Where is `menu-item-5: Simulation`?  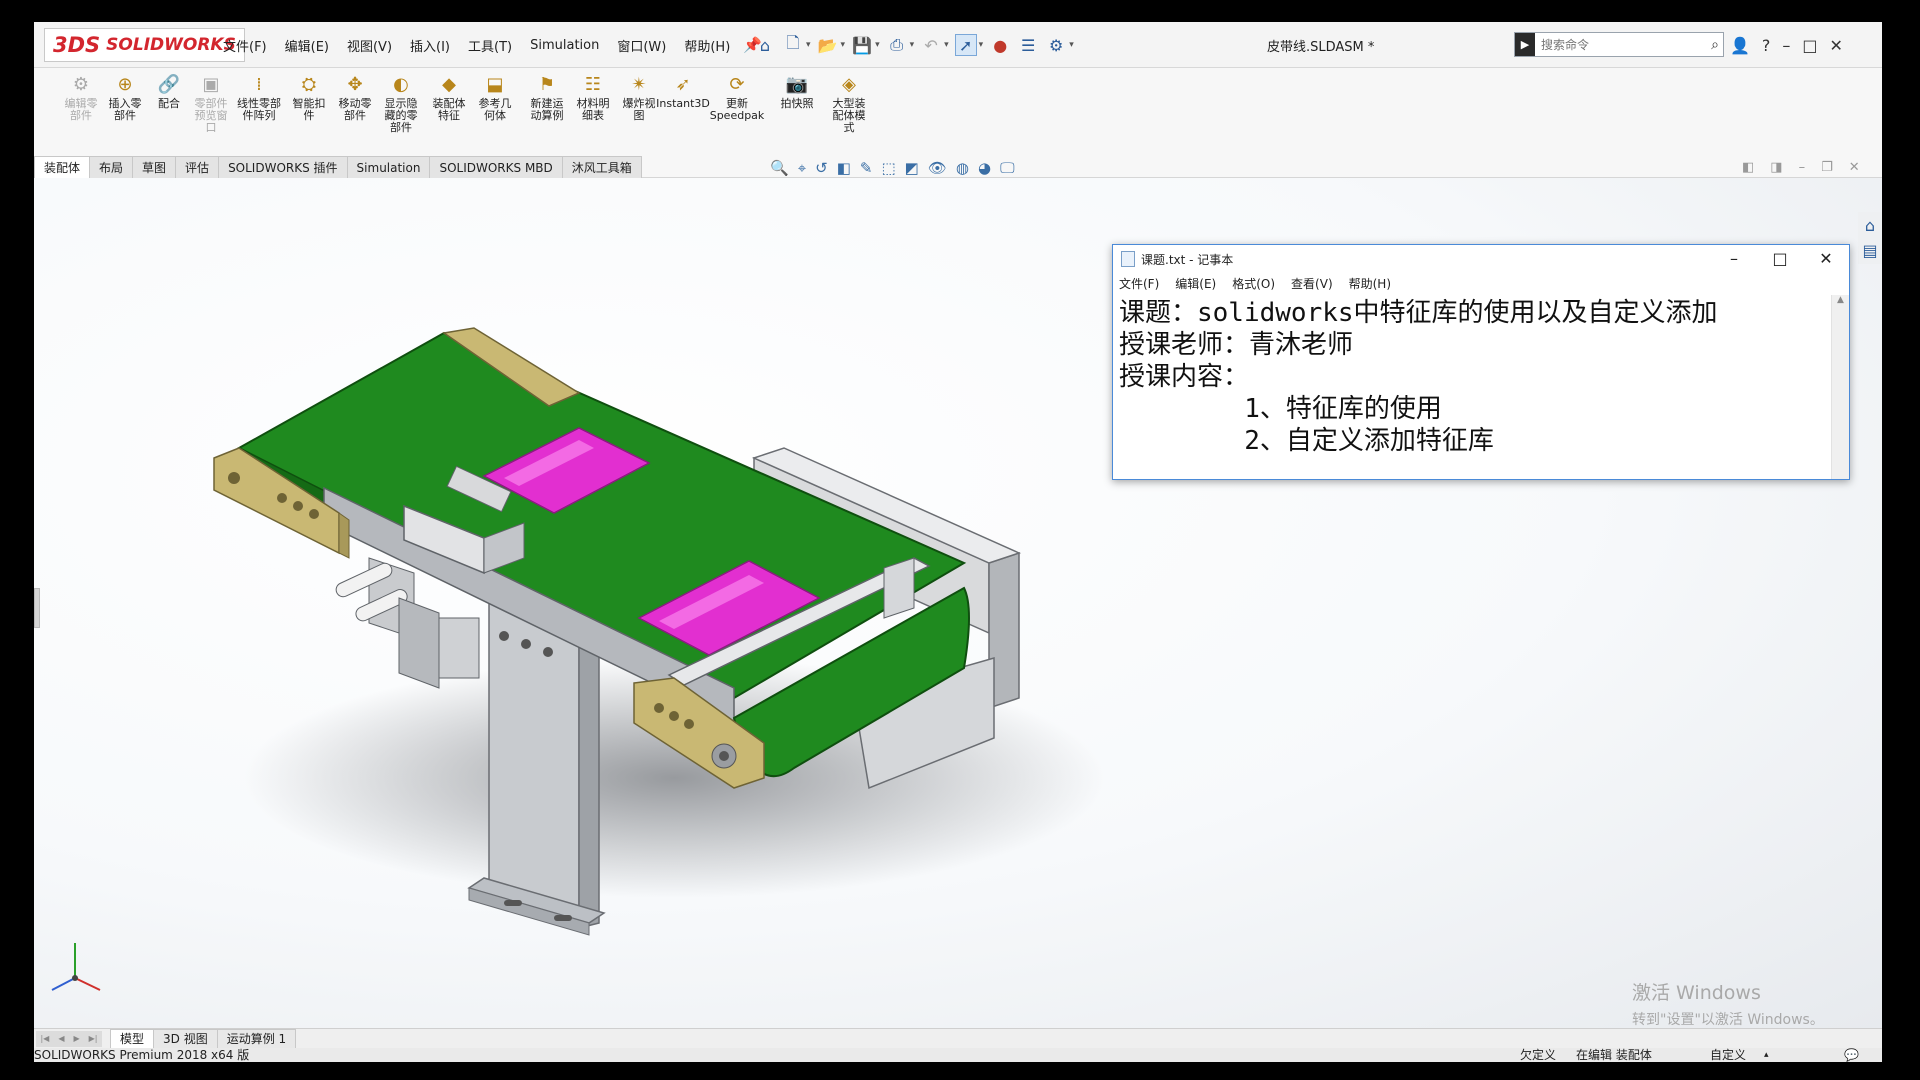 menu-item-5: Simulation is located at coordinates (564, 45).